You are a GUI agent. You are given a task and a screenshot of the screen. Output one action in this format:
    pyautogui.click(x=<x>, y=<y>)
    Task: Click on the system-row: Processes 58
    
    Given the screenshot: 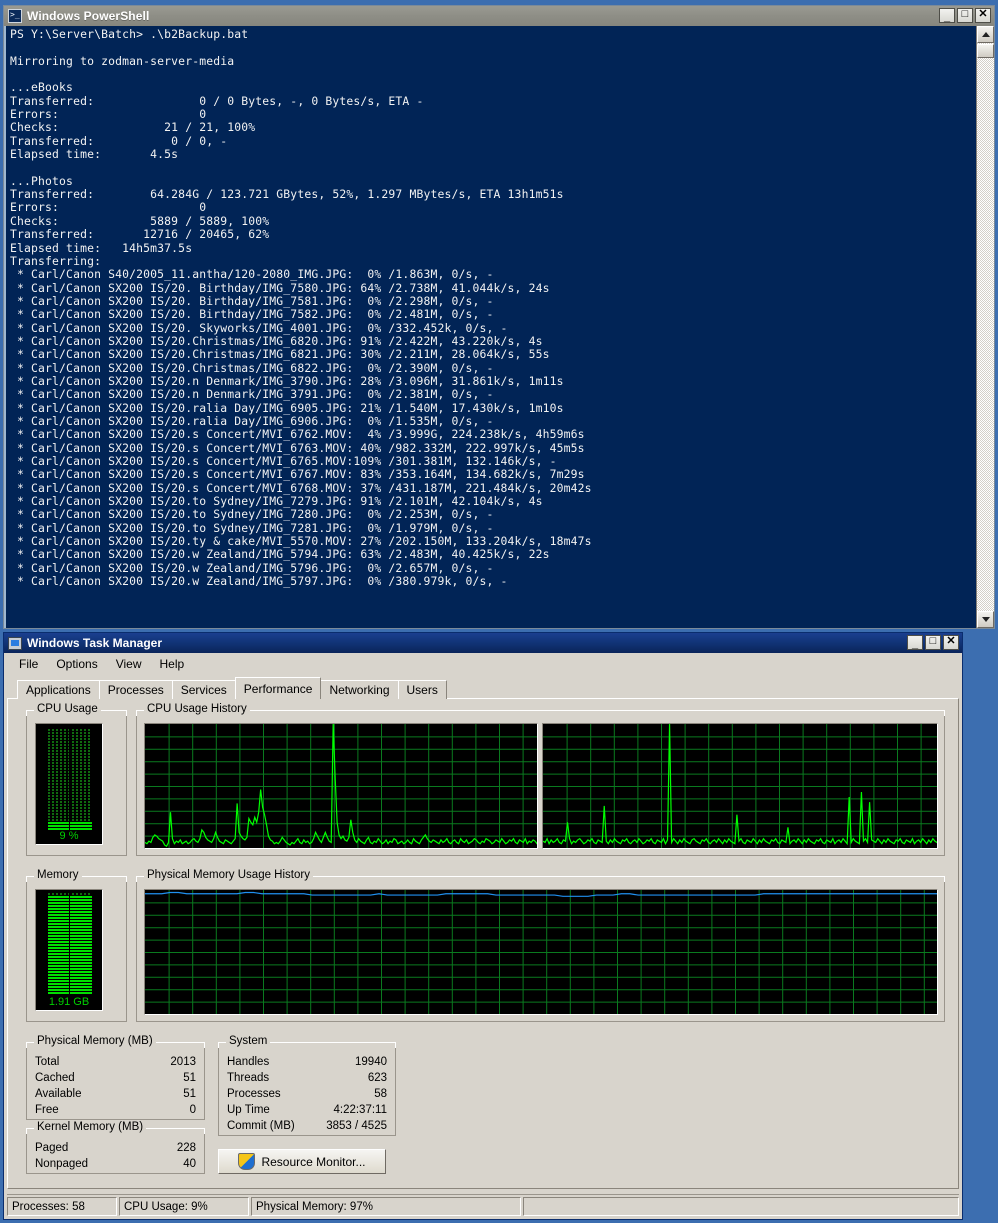 What is the action you would take?
    pyautogui.click(x=307, y=1094)
    